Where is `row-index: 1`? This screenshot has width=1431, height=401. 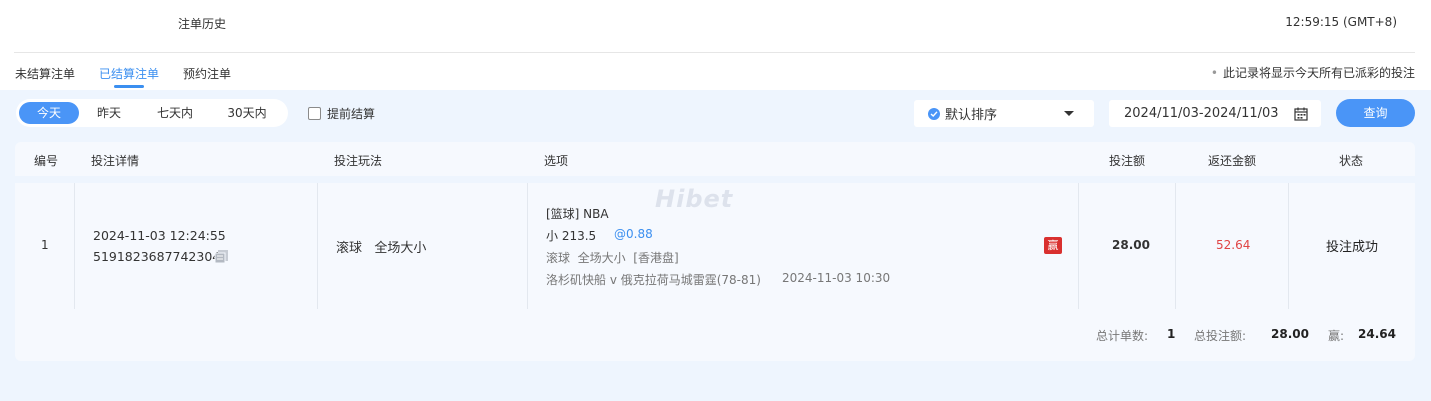
row-index: 1 is located at coordinates (45, 245).